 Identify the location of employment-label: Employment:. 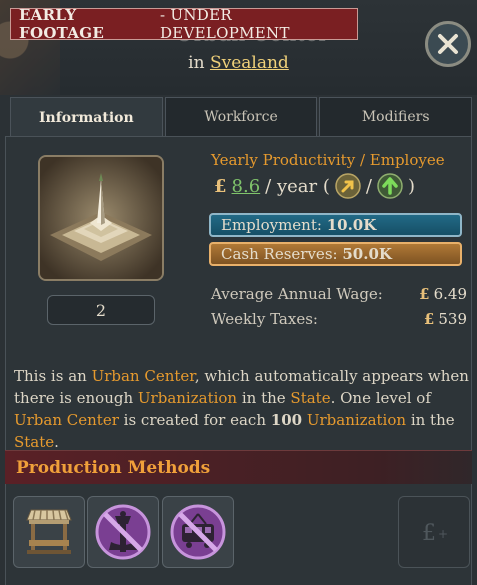
(271, 225).